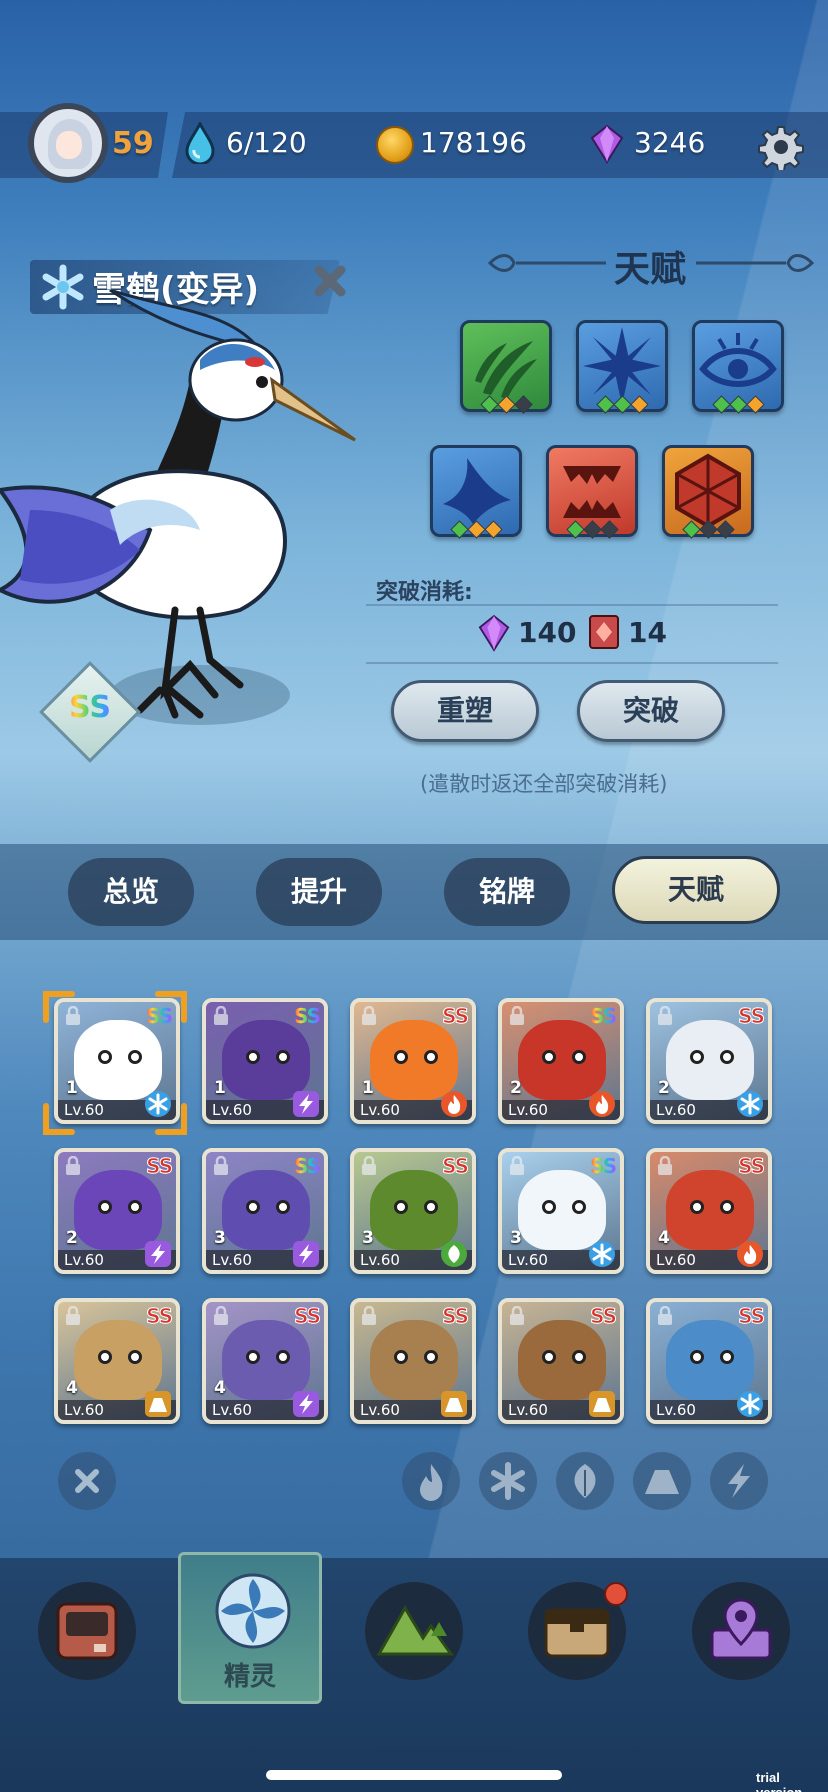  Describe the element at coordinates (572, 663) in the screenshot. I see `divider-bottom` at that location.